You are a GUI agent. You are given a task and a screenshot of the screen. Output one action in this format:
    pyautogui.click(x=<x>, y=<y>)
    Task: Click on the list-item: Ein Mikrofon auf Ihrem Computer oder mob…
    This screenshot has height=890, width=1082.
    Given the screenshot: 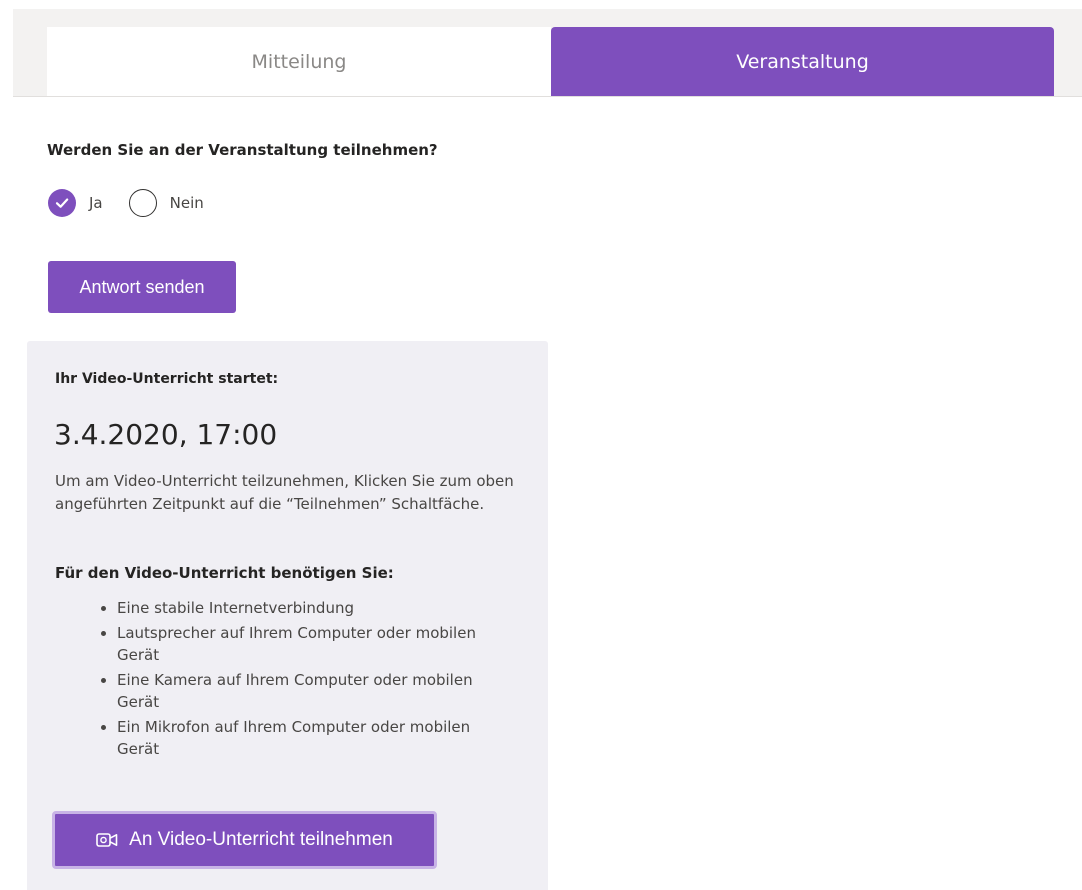 What is the action you would take?
    pyautogui.click(x=306, y=738)
    